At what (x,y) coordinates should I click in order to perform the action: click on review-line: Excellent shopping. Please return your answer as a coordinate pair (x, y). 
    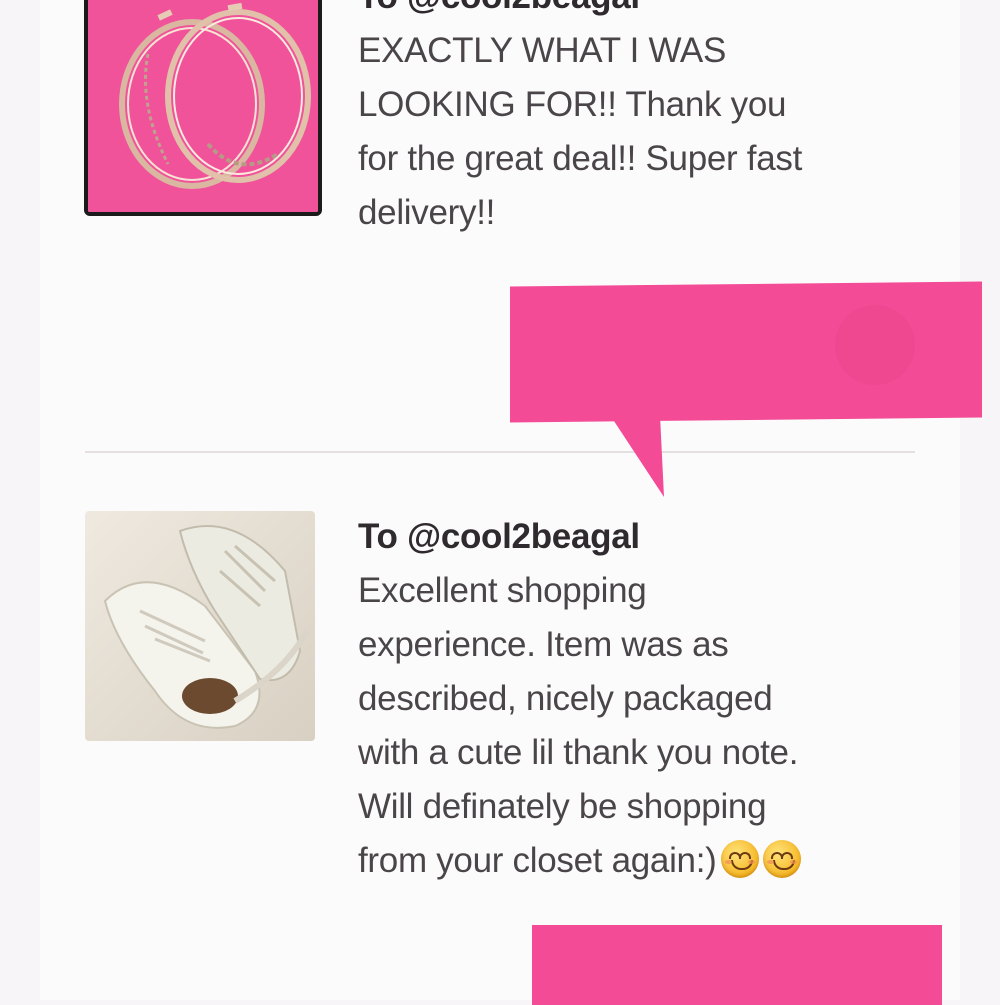
    Looking at the image, I should click on (502, 590).